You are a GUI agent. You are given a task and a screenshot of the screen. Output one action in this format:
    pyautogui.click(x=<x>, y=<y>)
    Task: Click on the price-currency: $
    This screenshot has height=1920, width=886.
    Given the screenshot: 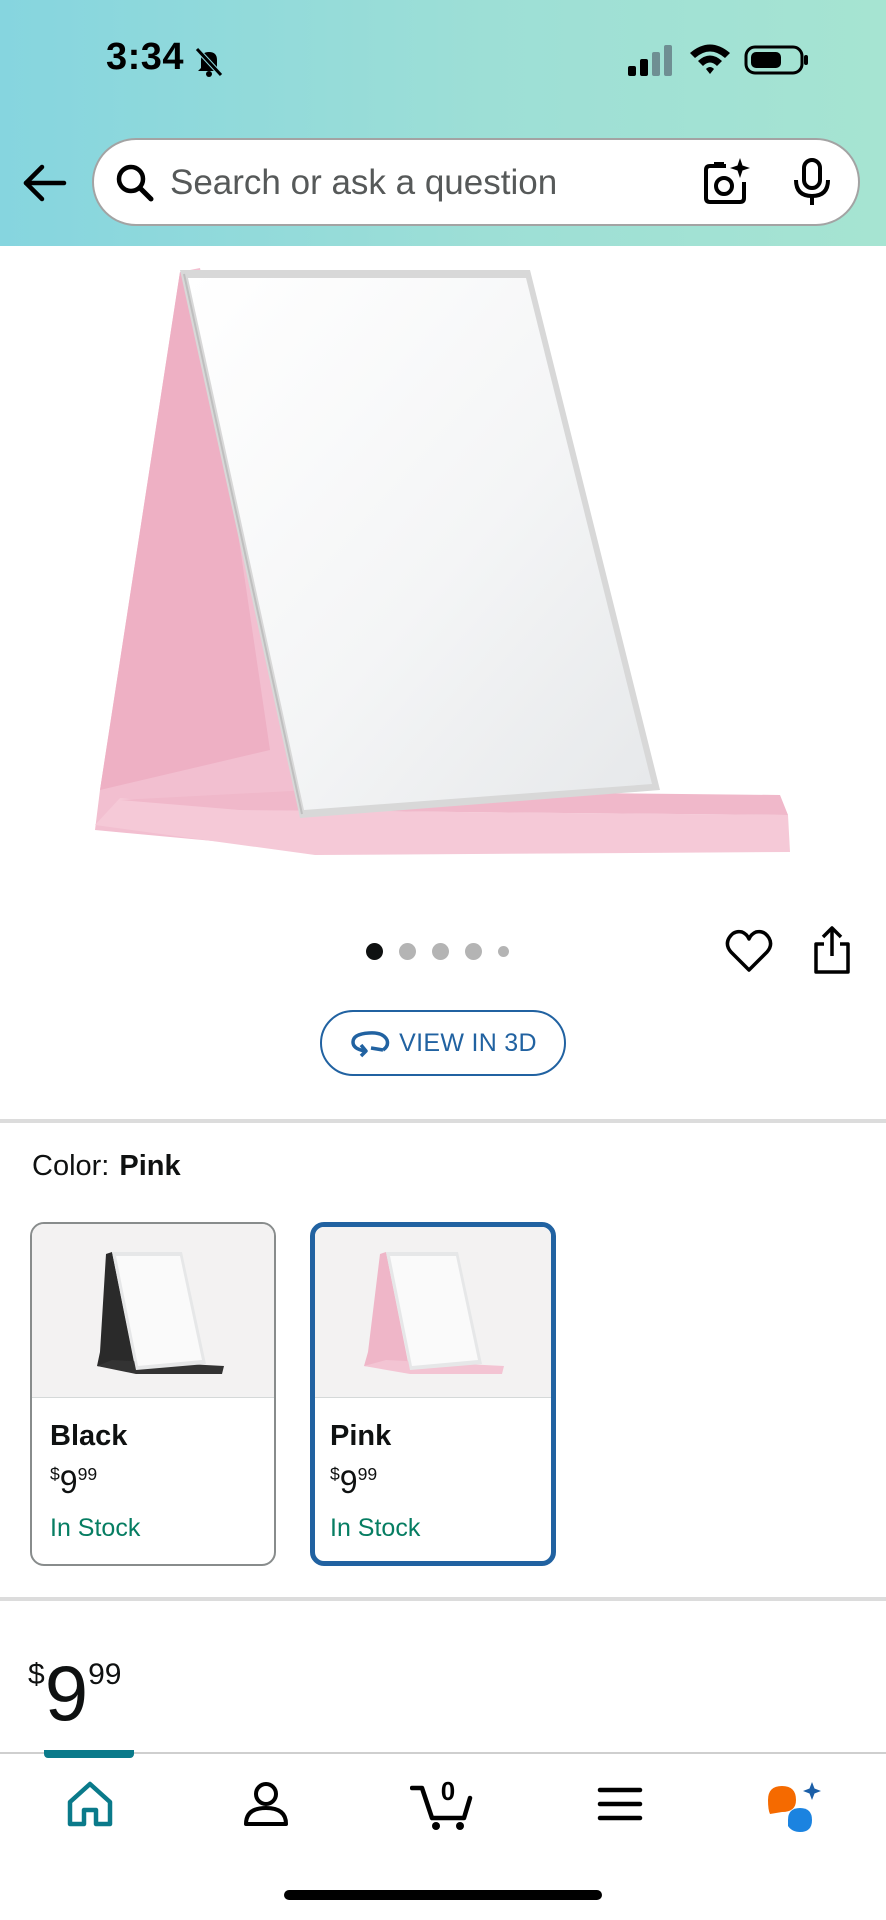 What is the action you would take?
    pyautogui.click(x=36, y=1674)
    